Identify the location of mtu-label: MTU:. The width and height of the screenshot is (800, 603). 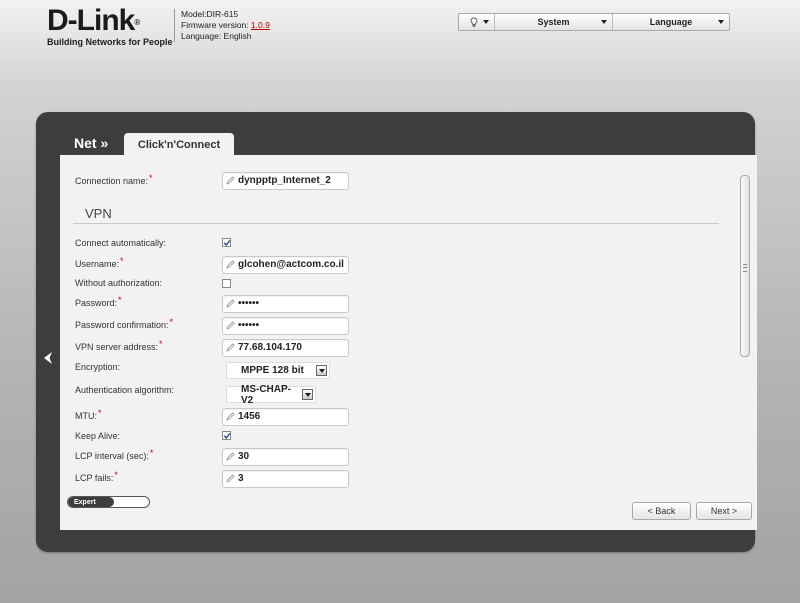
(86, 416).